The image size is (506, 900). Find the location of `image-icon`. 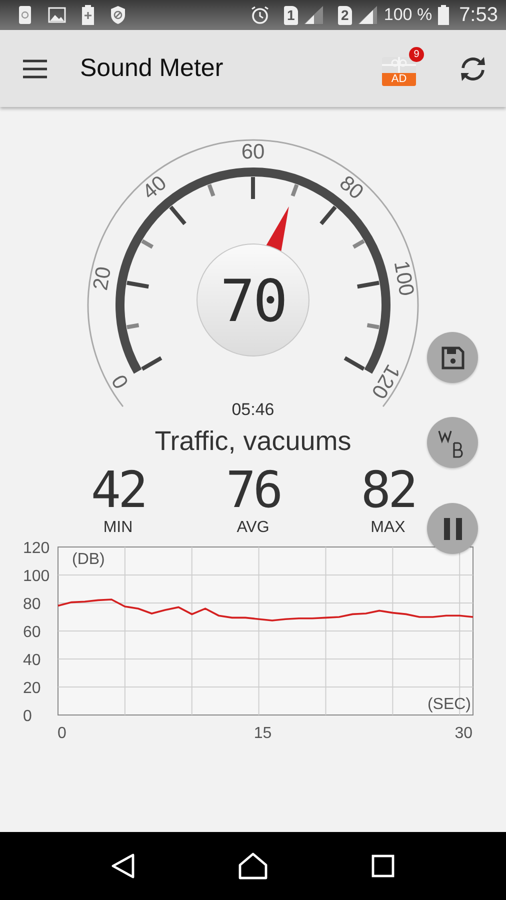

image-icon is located at coordinates (57, 15).